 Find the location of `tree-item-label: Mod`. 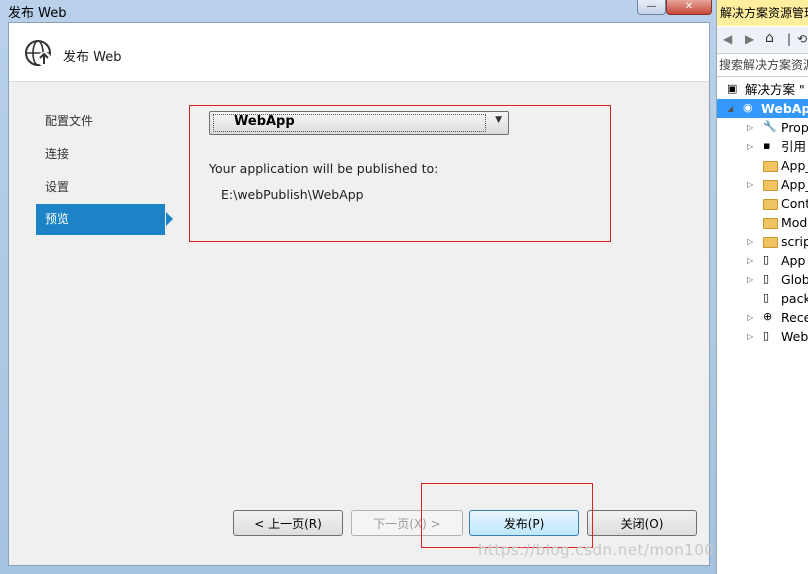

tree-item-label: Mod is located at coordinates (794, 222).